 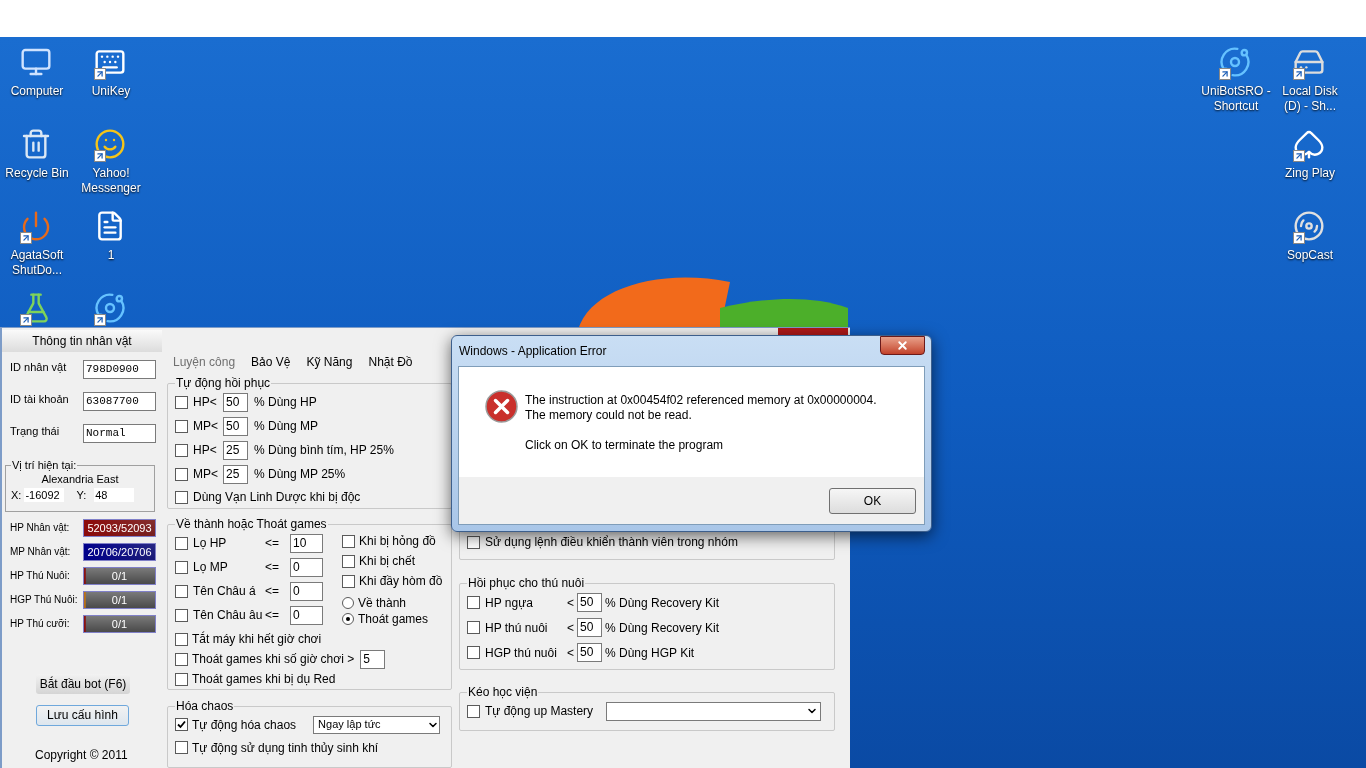 What do you see at coordinates (205, 706) in the screenshot?
I see `group-title: Hóa chaos` at bounding box center [205, 706].